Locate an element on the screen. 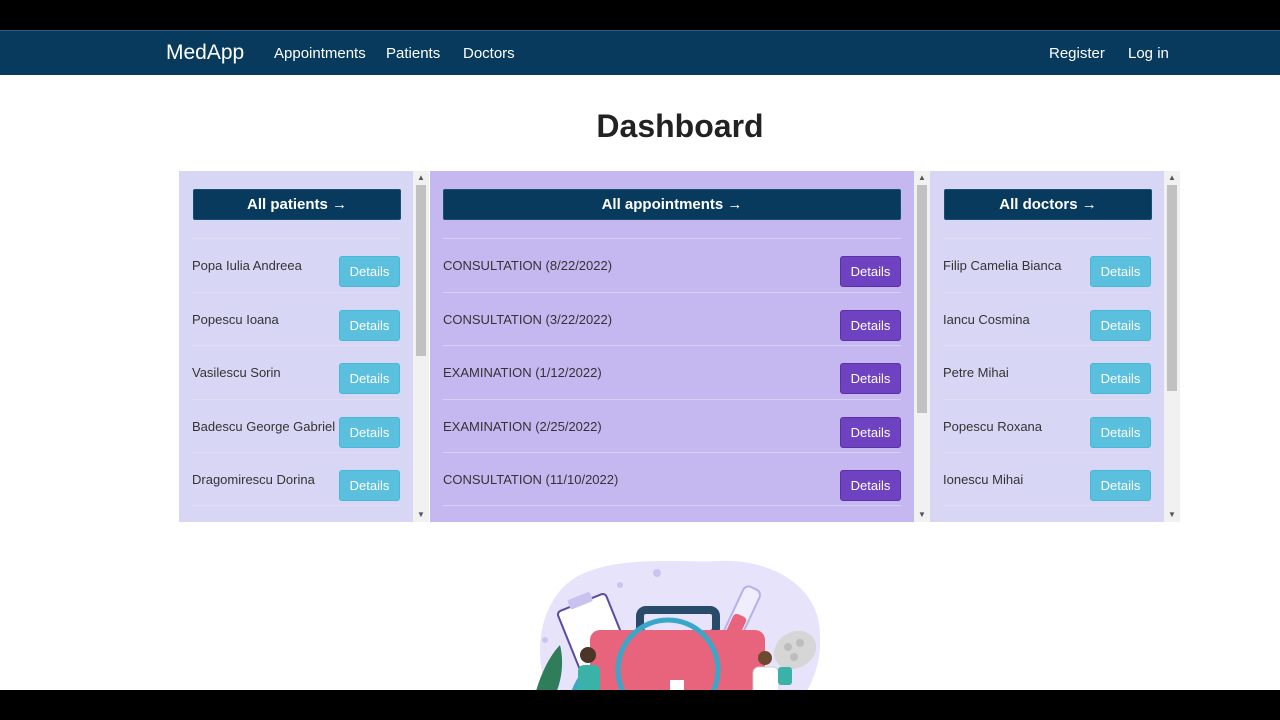 The image size is (1280, 720). doctor-name: Popescu Roxana is located at coordinates (993, 426).